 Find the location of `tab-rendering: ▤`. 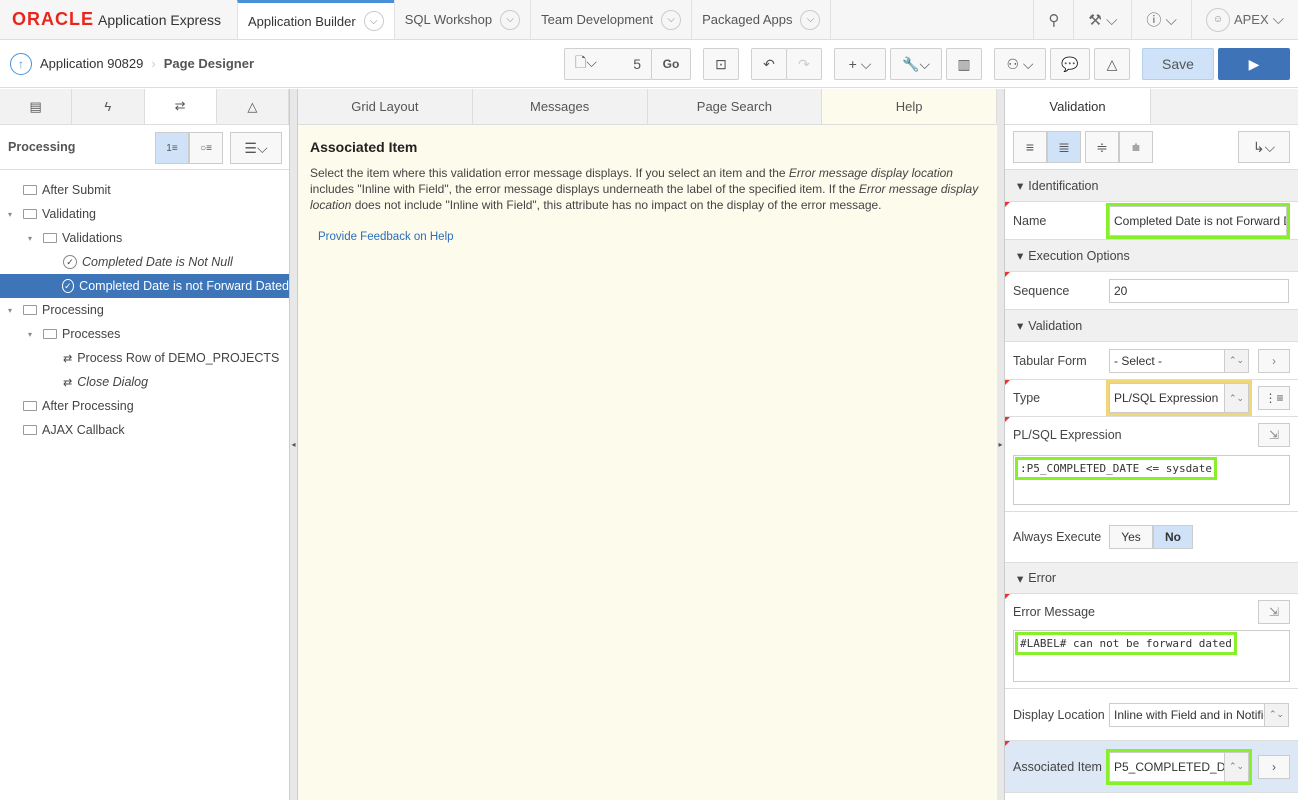

tab-rendering: ▤ is located at coordinates (36, 106).